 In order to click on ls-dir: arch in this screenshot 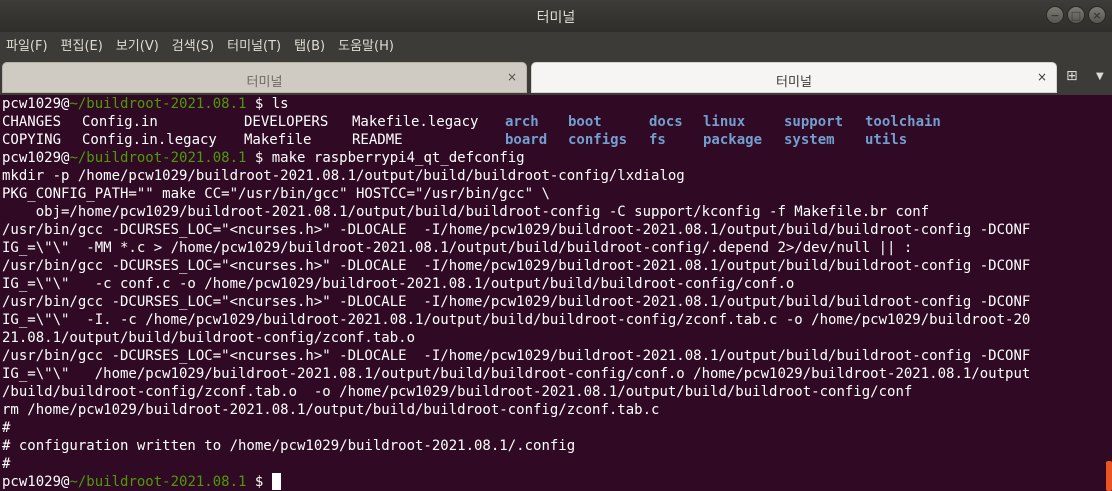, I will do `click(522, 122)`.